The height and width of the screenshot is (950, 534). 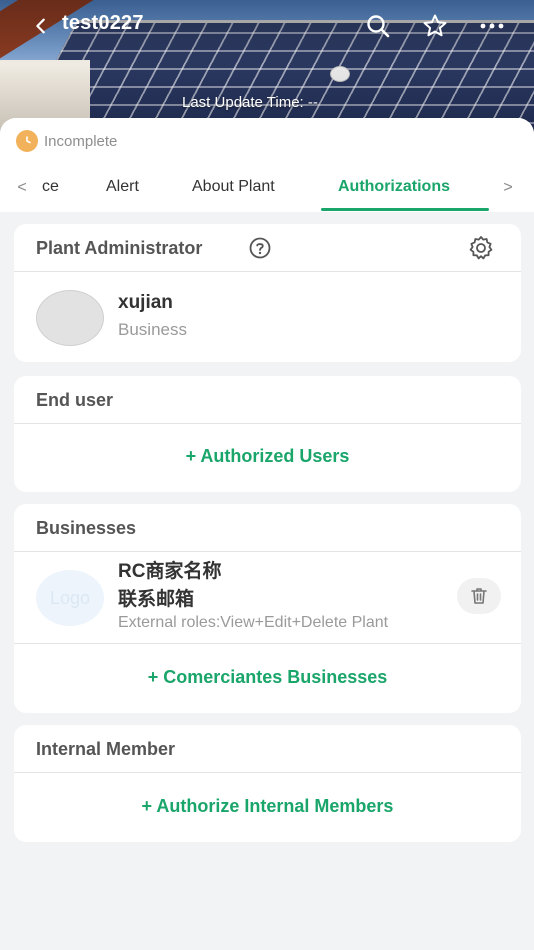 What do you see at coordinates (70, 318) in the screenshot?
I see `avatar` at bounding box center [70, 318].